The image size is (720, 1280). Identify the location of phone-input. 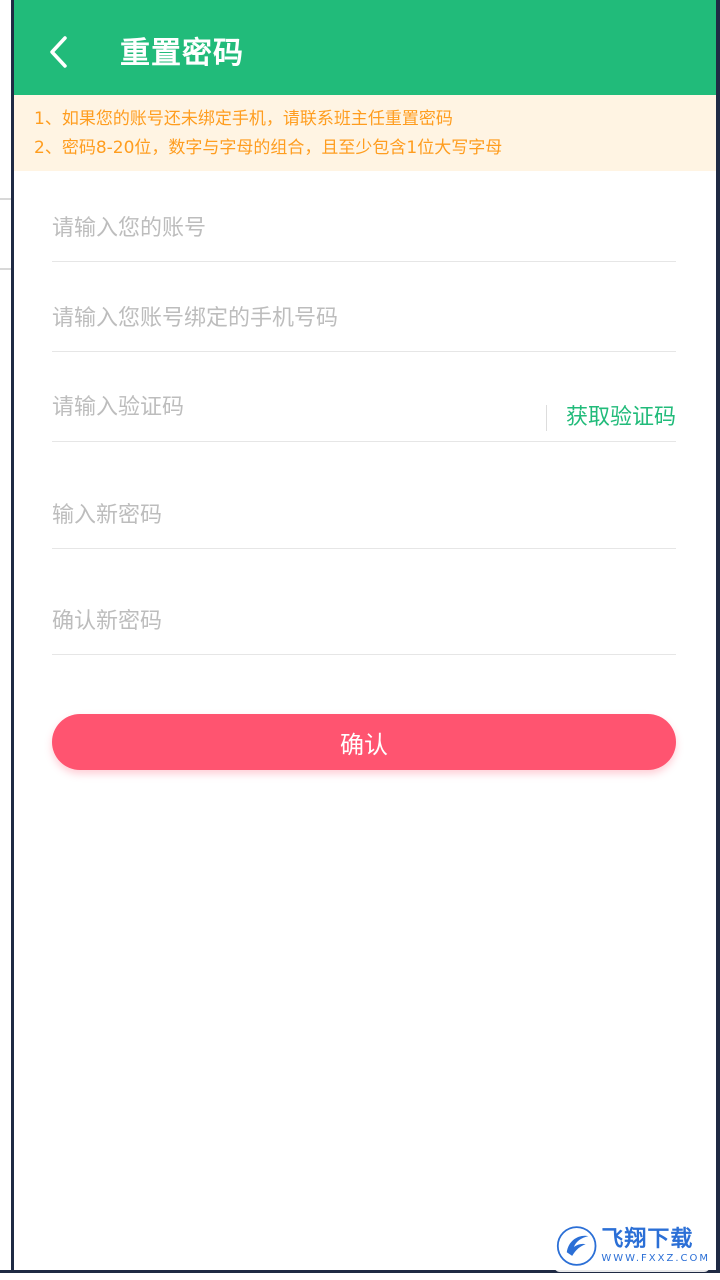
(364, 318).